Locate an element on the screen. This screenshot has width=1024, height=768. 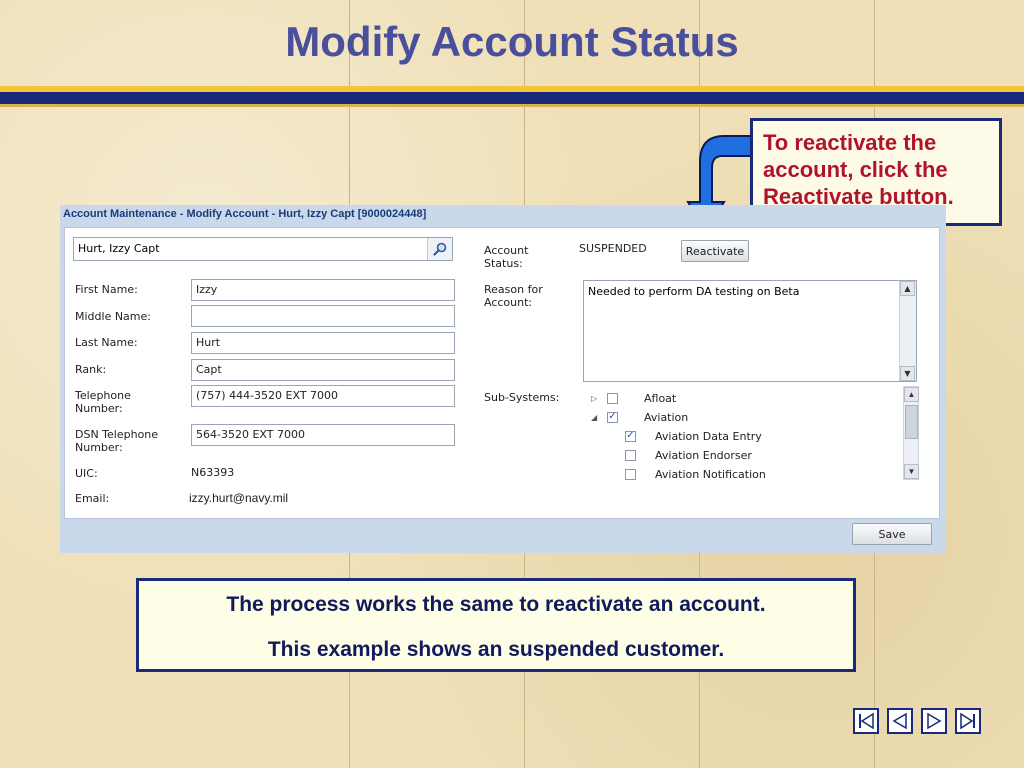
slide-title: Modify Account Status is located at coordinates (512, 41).